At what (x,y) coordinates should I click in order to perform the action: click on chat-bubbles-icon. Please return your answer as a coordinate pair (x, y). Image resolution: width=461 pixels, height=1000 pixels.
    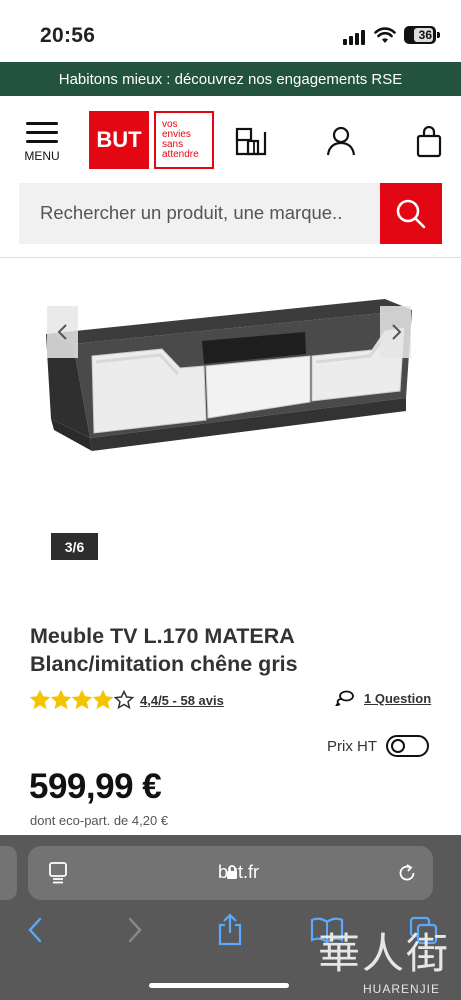
    Looking at the image, I should click on (344, 698).